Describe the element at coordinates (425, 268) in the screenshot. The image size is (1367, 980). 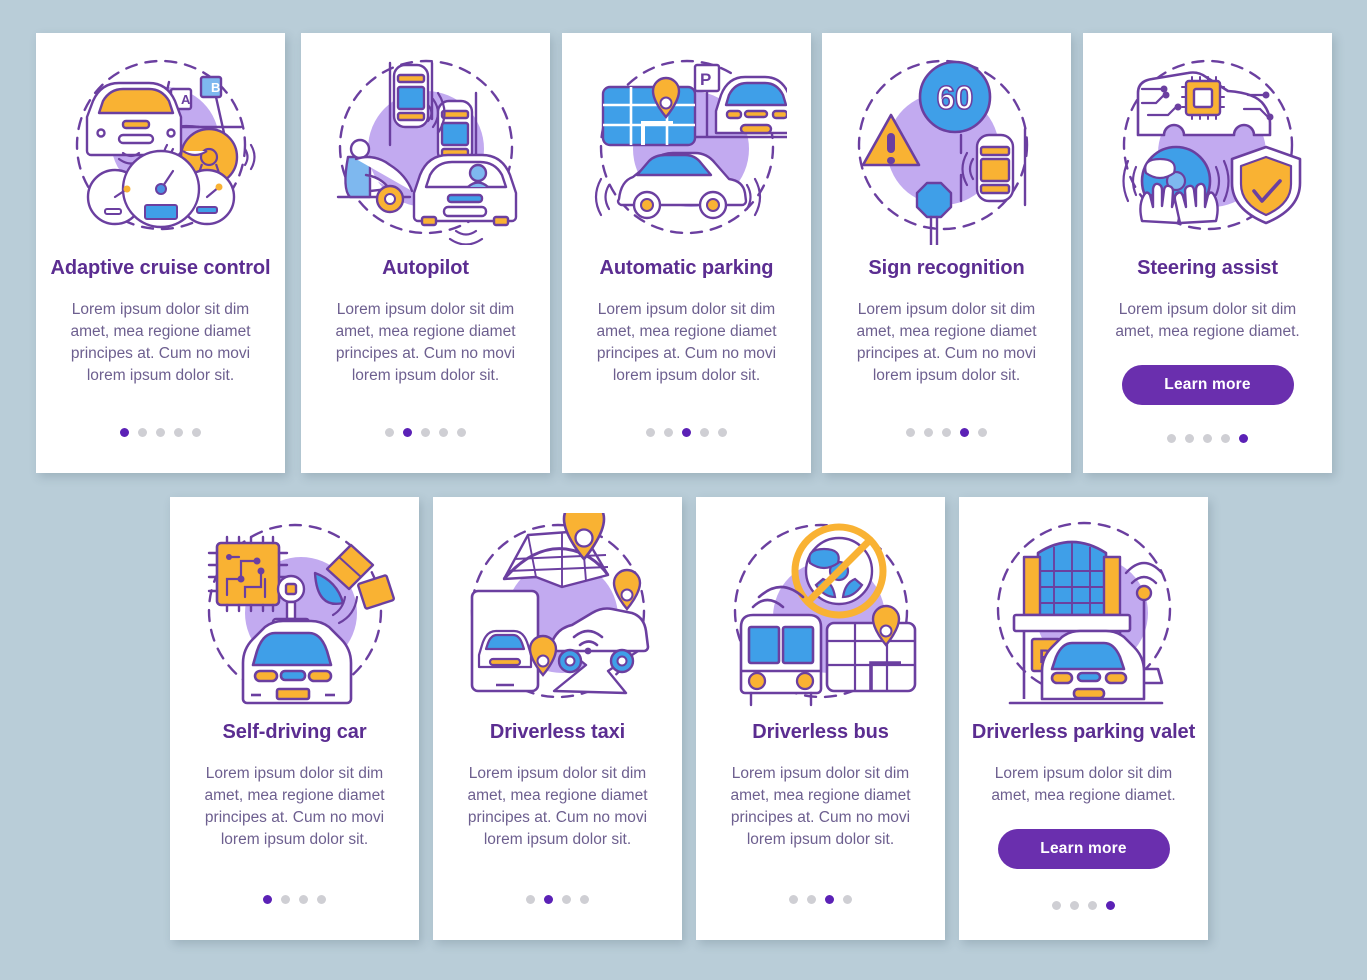
I see `card-title: Autopilot` at that location.